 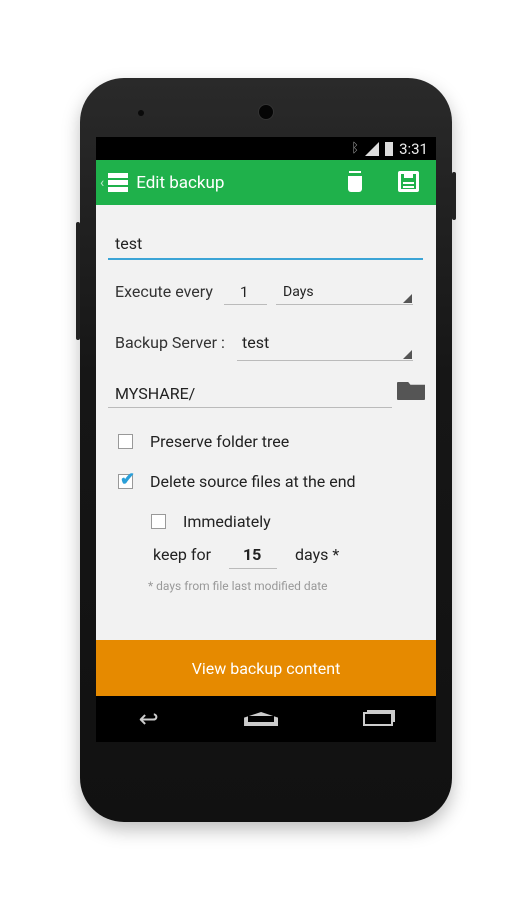 I want to click on delete-source-checkbox: ✔, so click(x=126, y=479).